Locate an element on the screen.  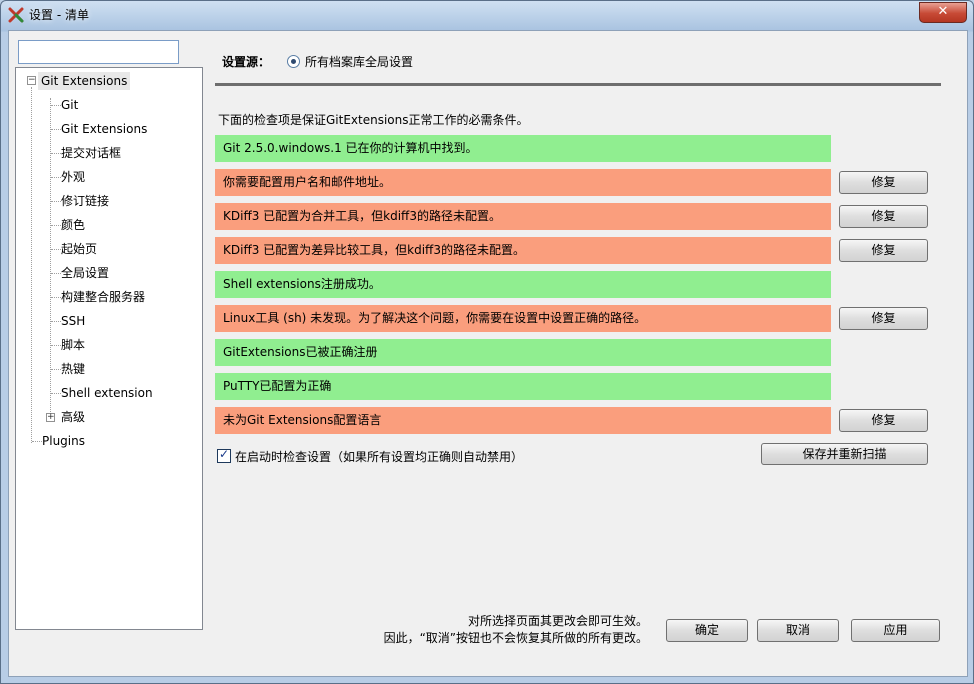
checkmark-icon: ✓ is located at coordinates (224, 454).